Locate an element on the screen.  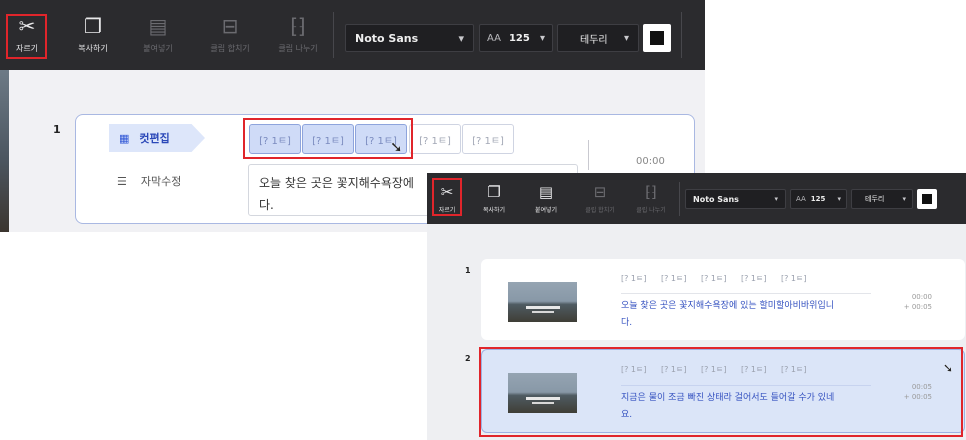
tab-subtitle-edit: ☰ 자막수정 is located at coordinates (149, 181).